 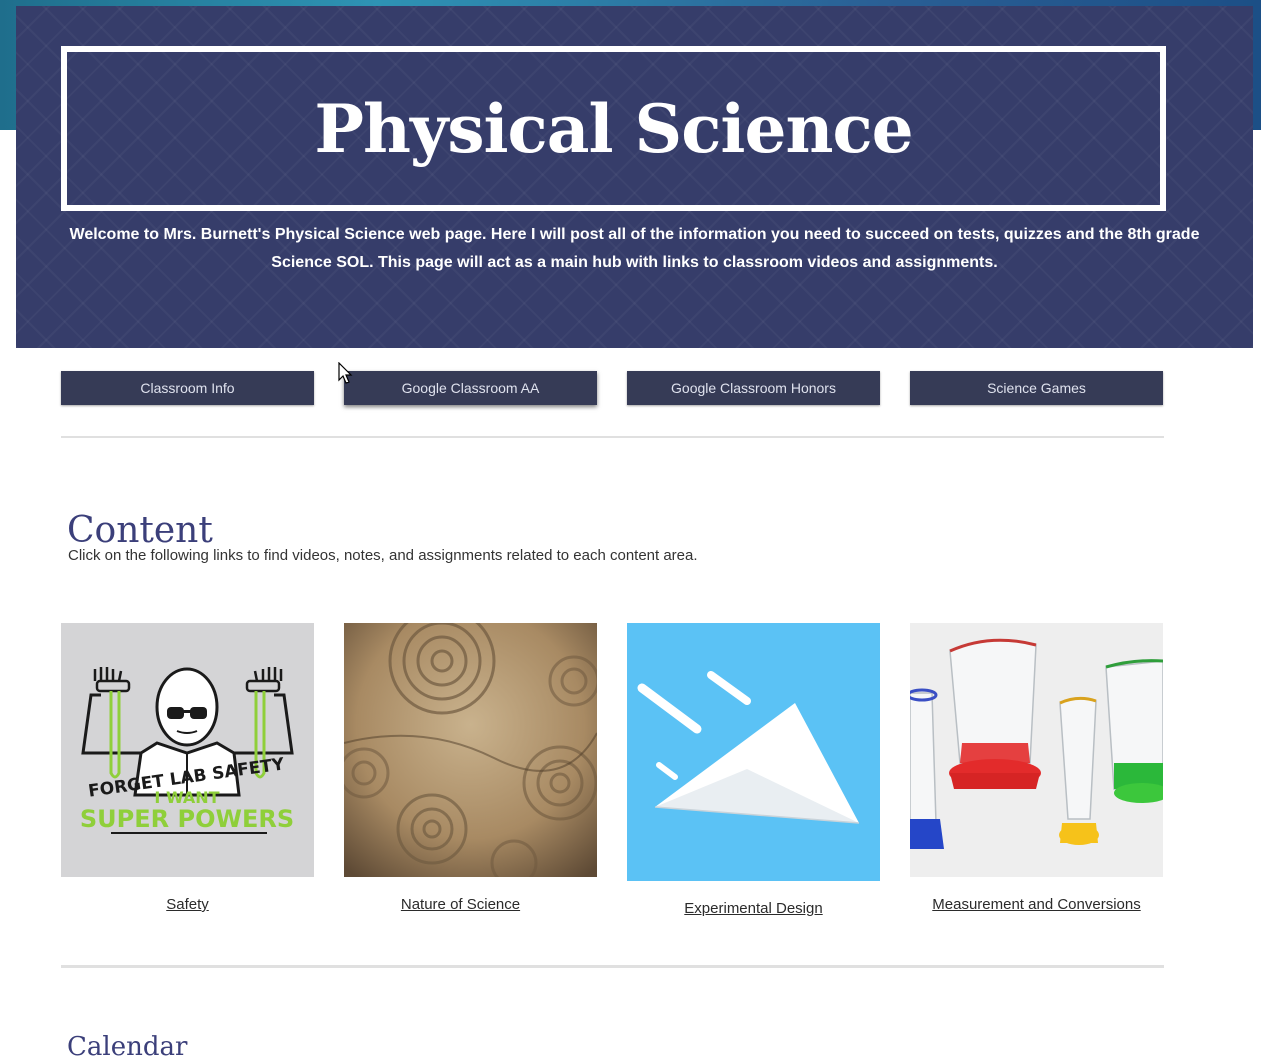 I want to click on safety-image-link: FORGET LAB SAFETY I WANT SUPER POWERS, so click(x=187, y=750).